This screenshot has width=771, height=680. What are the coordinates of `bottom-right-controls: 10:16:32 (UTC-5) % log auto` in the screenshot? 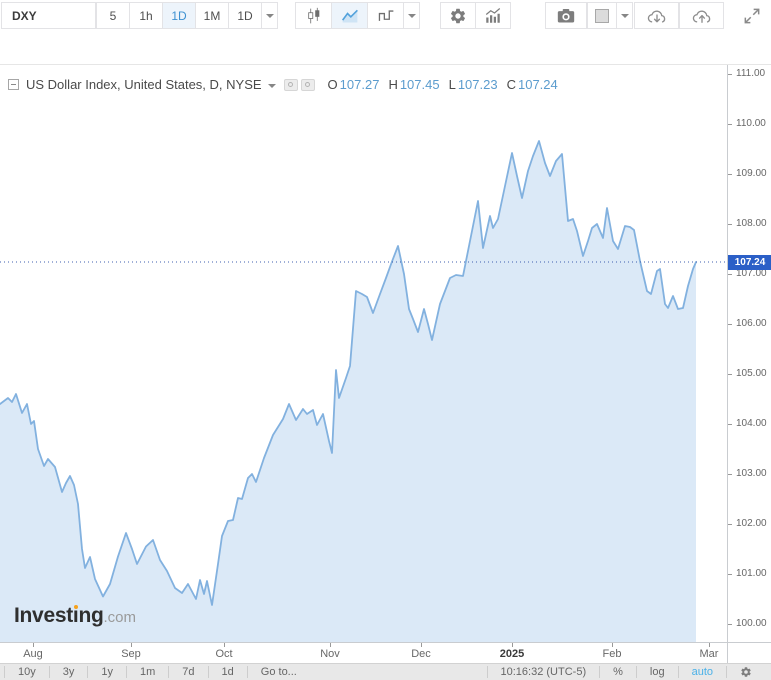 It's located at (625, 672).